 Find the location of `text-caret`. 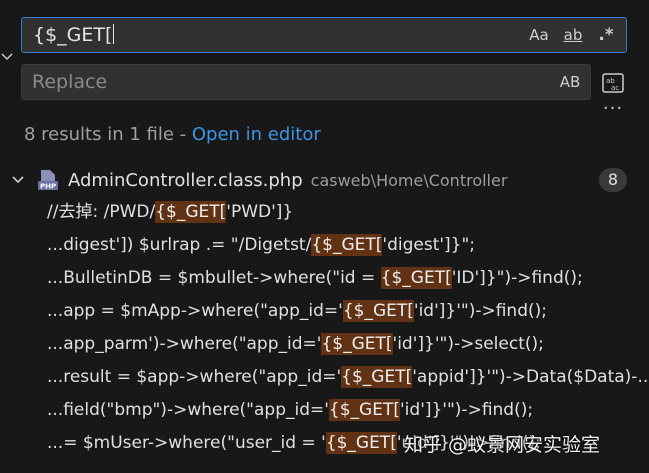

text-caret is located at coordinates (114, 34).